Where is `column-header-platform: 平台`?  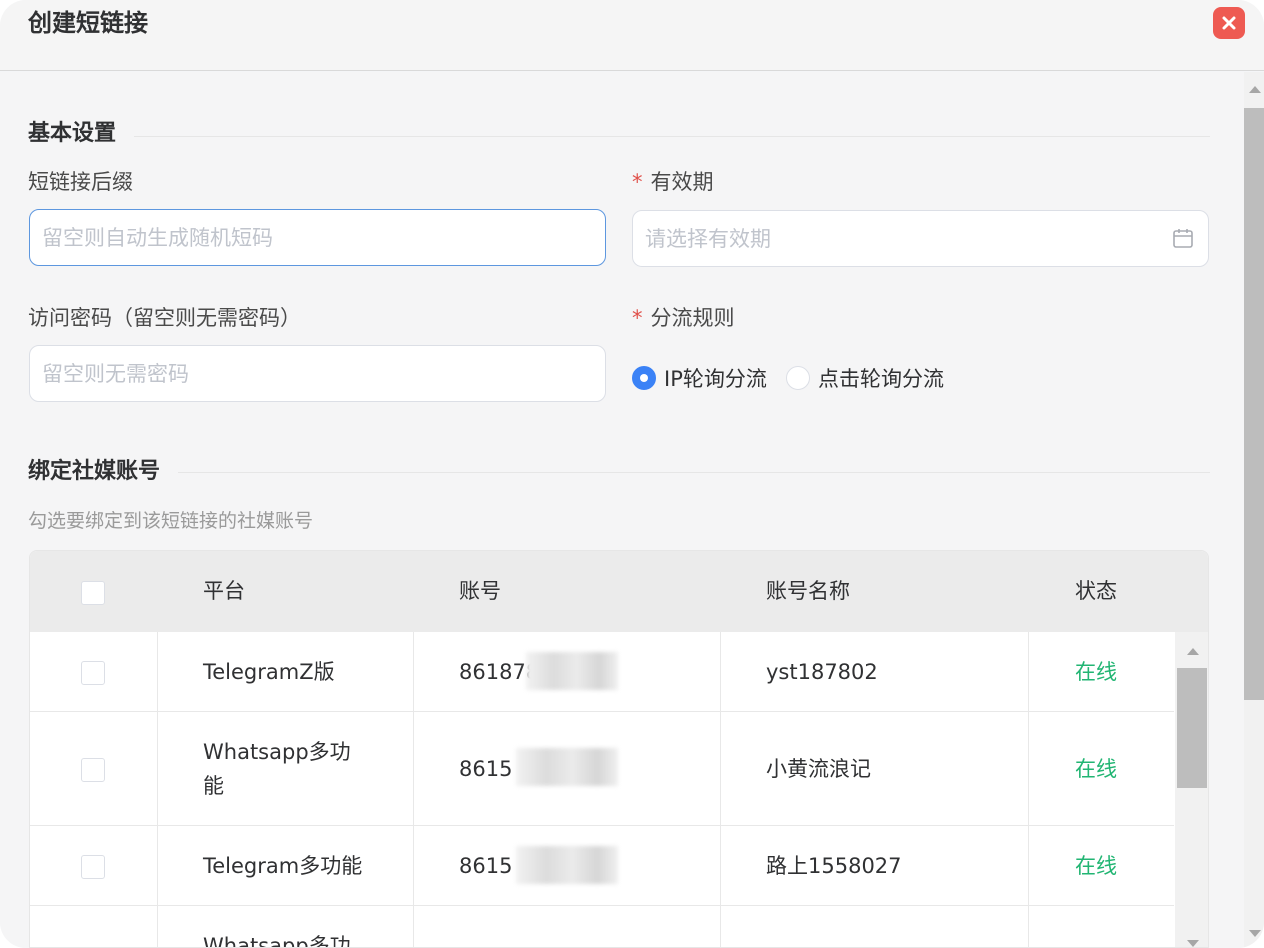
column-header-platform: 平台 is located at coordinates (224, 591).